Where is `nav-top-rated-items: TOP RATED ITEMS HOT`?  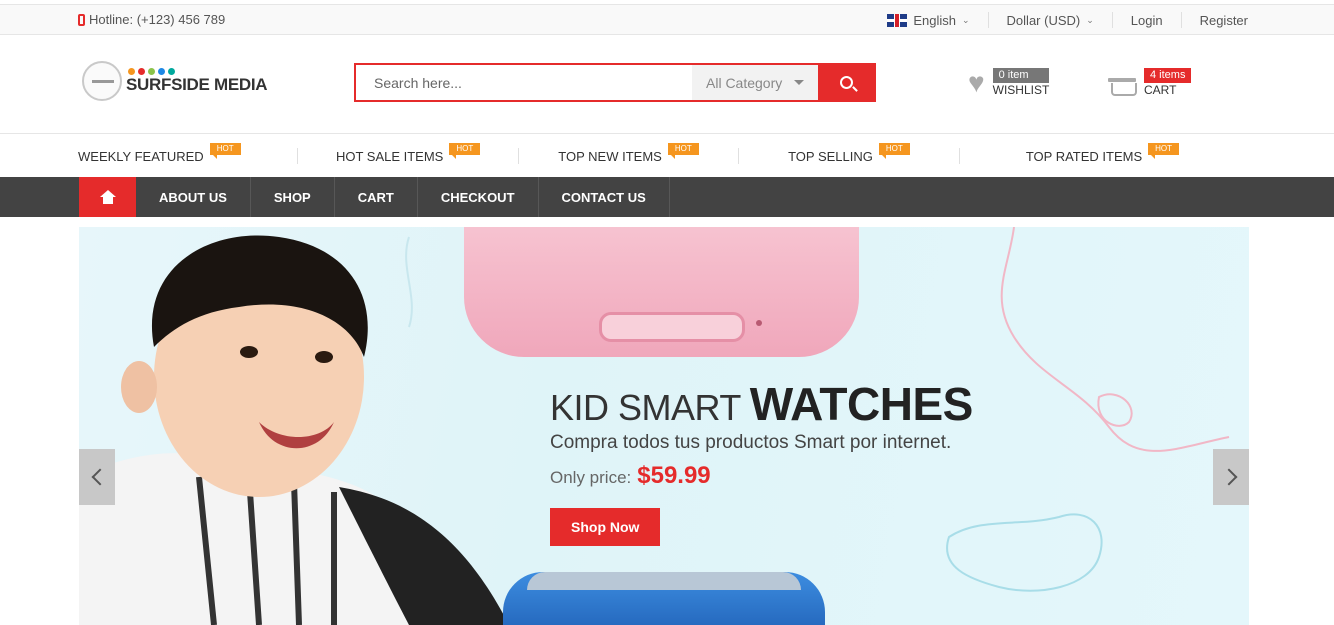
nav-top-rated-items: TOP RATED ITEMS HOT is located at coordinates (1104, 153).